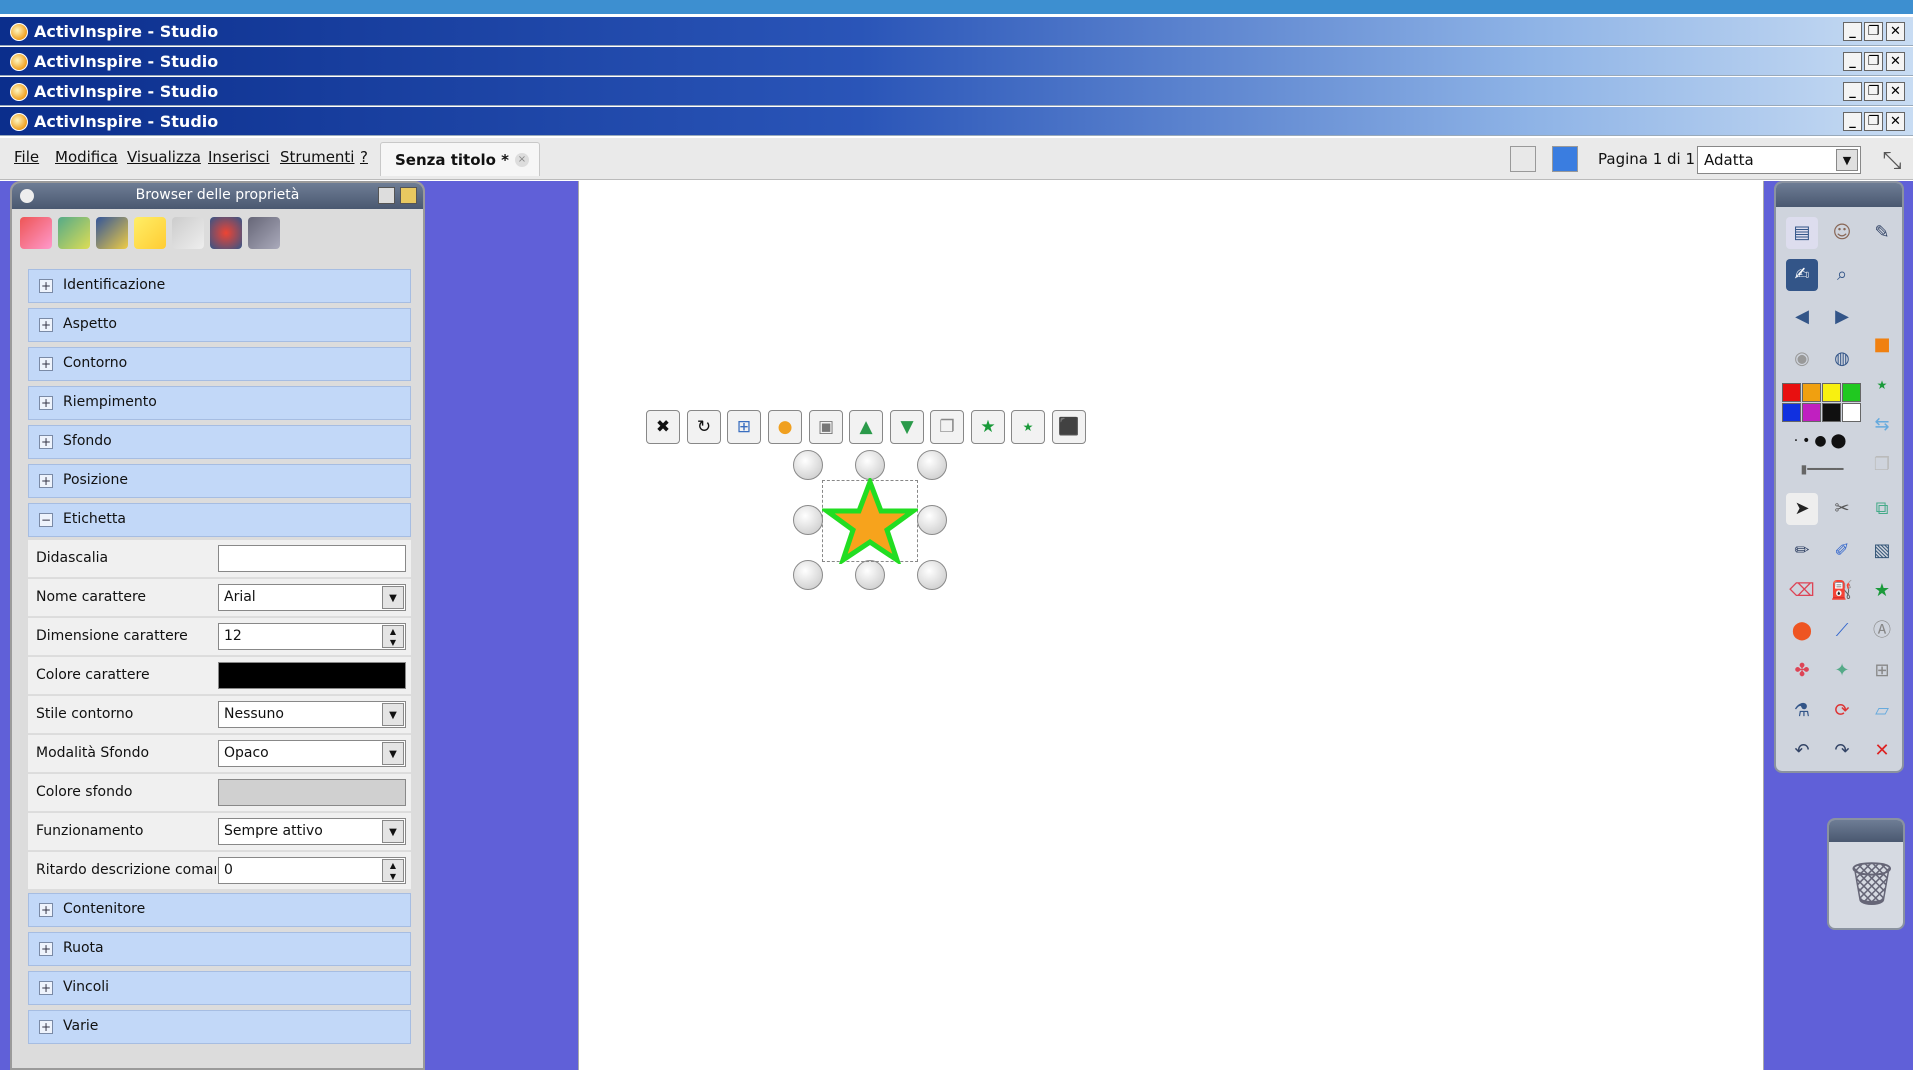 The width and height of the screenshot is (1913, 1070). Describe the element at coordinates (1866, 831) in the screenshot. I see `trash-header` at that location.